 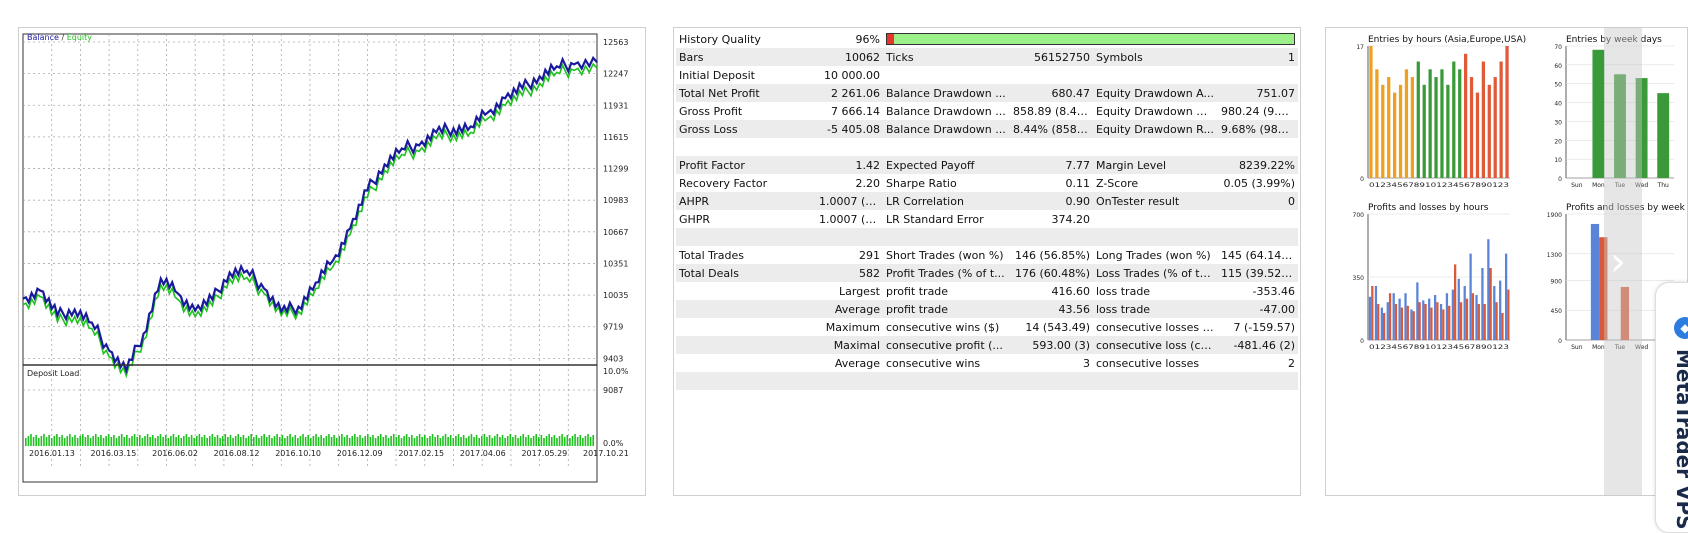 I want to click on y-tick-label: 11299, so click(x=615, y=169).